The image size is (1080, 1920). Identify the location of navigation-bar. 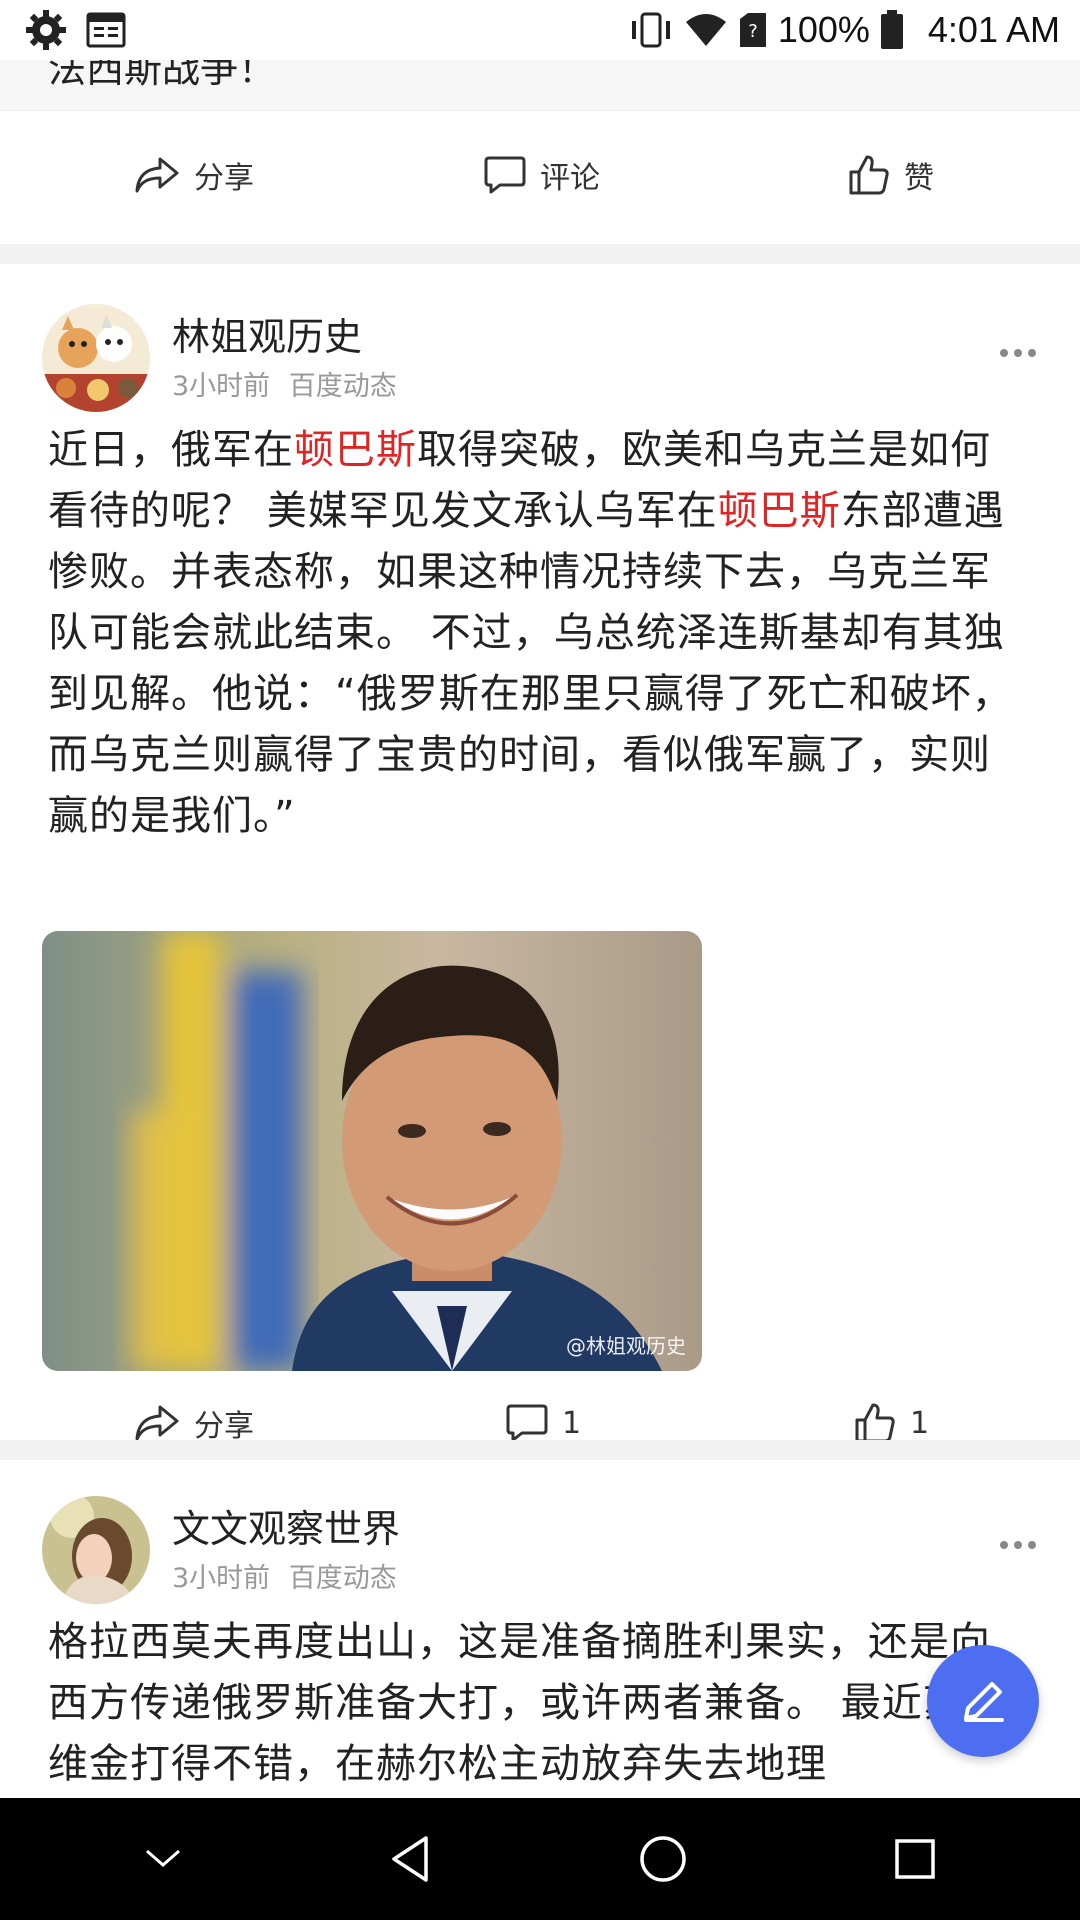
(540, 1859).